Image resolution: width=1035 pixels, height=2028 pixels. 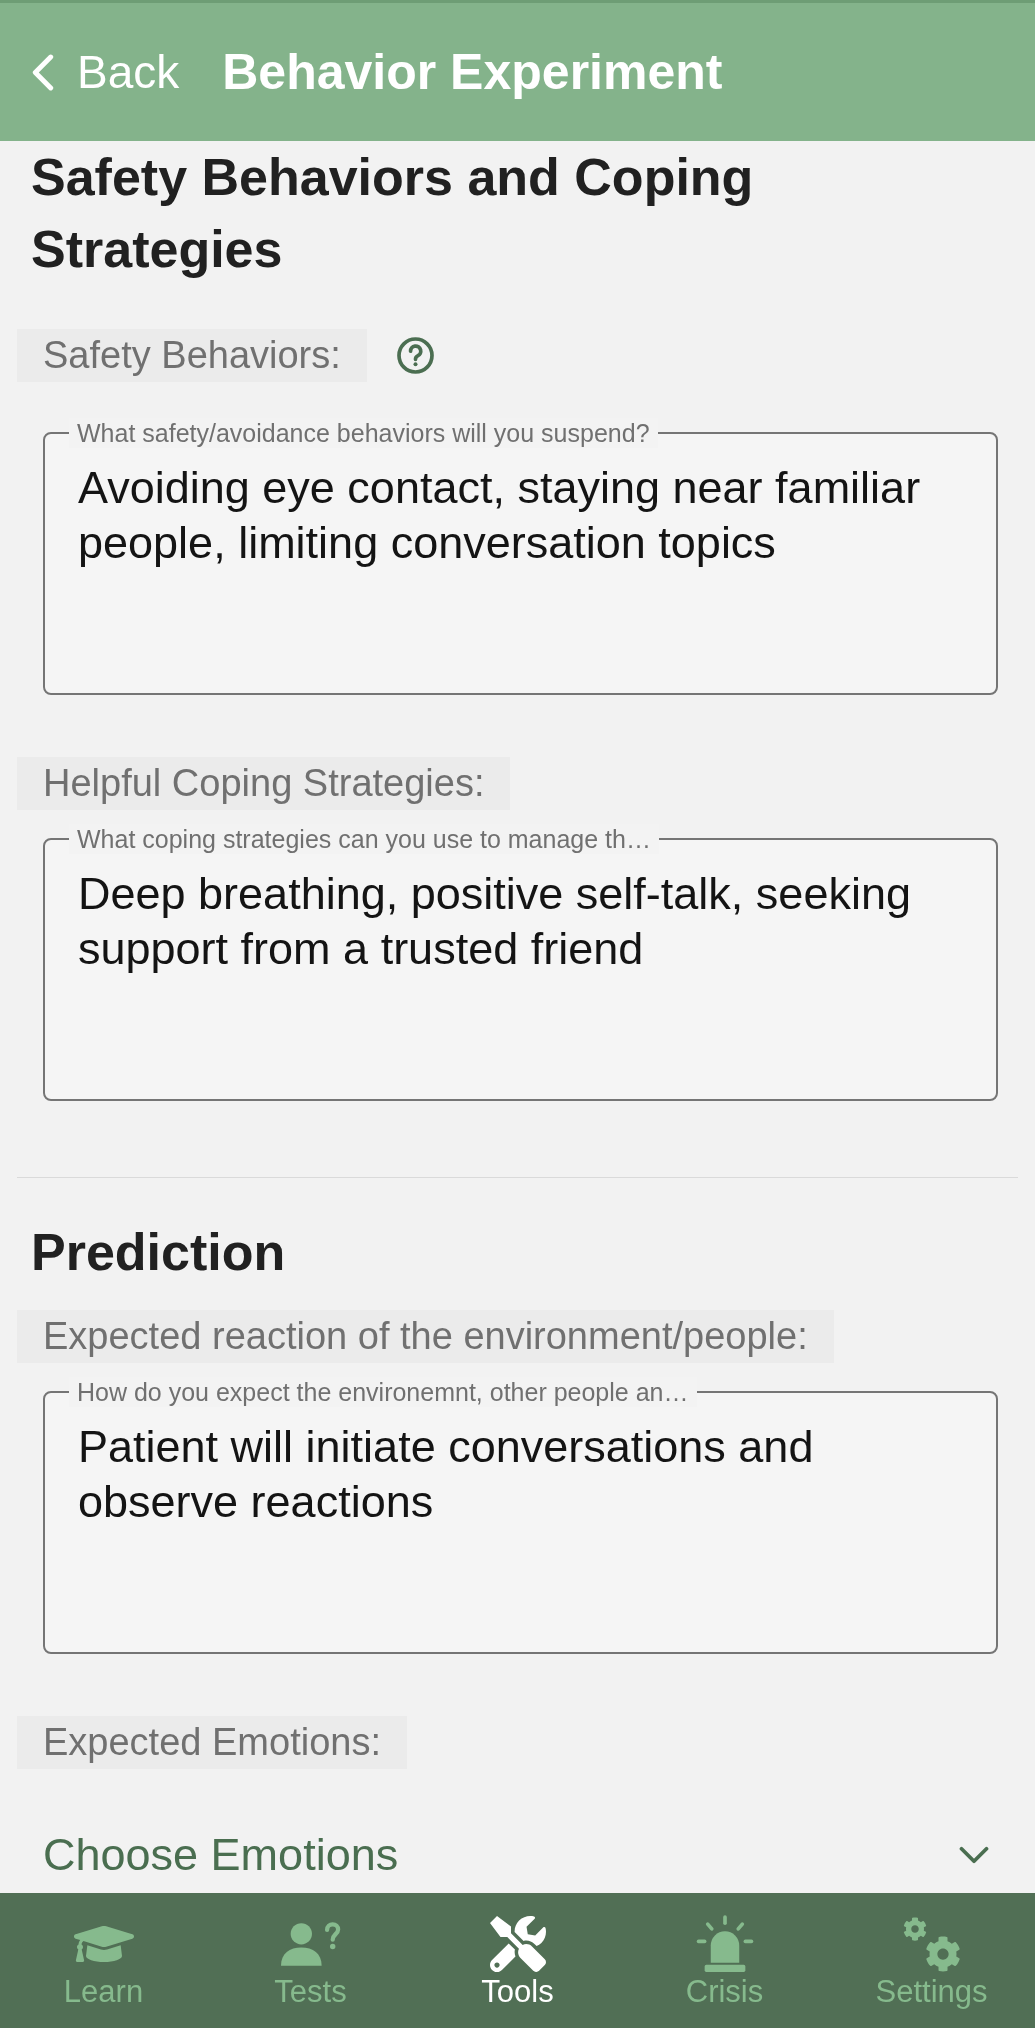 I want to click on question-label: Safety Behaviors:, so click(x=192, y=355).